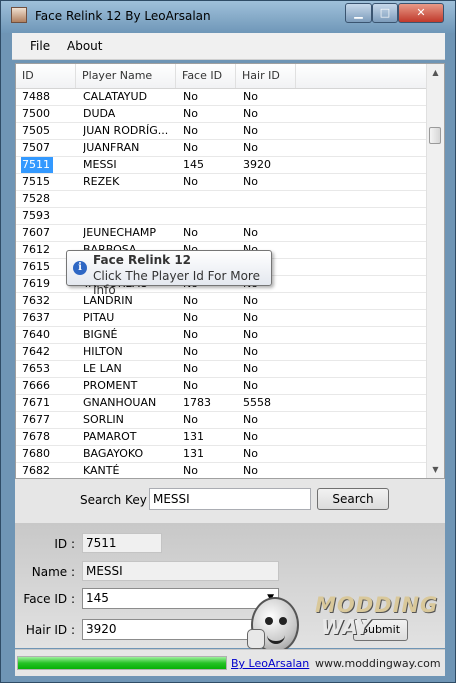 This screenshot has width=456, height=683. What do you see at coordinates (49, 301) in the screenshot?
I see `cell-id: 7632` at bounding box center [49, 301].